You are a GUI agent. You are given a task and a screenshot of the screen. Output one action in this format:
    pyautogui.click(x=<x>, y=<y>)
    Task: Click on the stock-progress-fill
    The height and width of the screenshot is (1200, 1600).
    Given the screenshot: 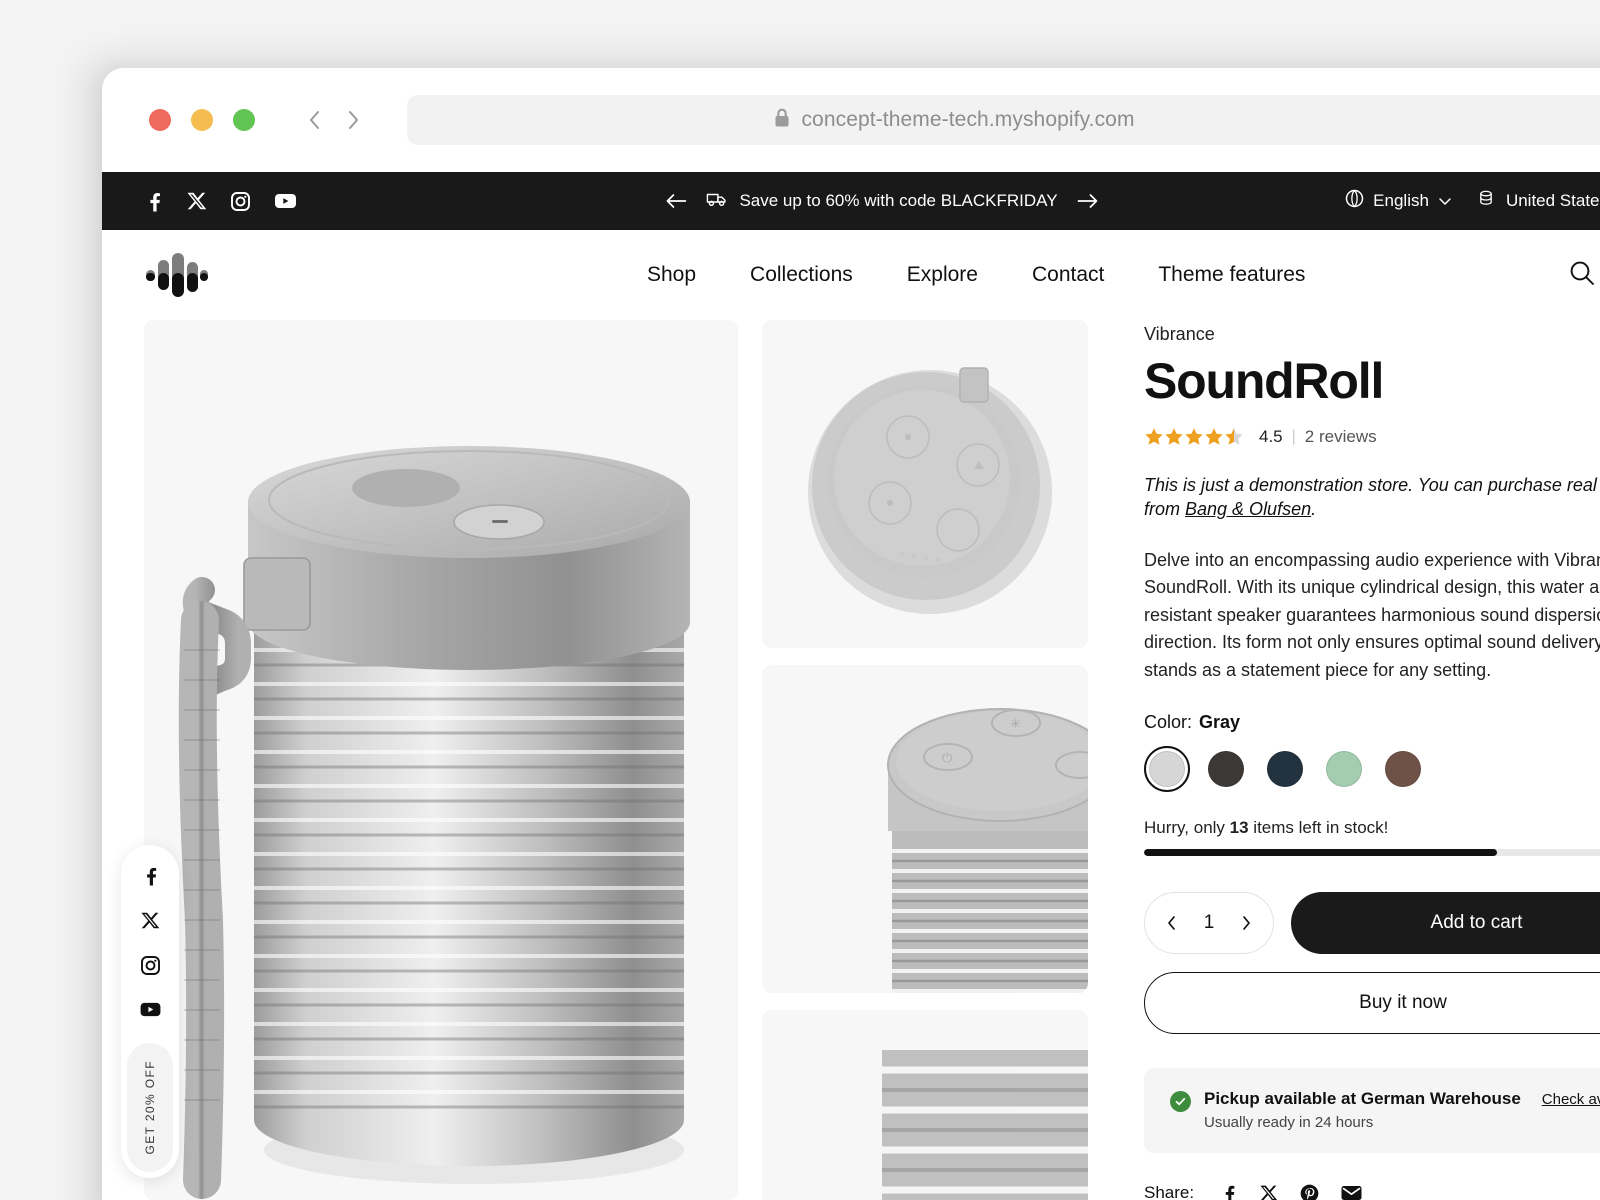 What is the action you would take?
    pyautogui.click(x=1320, y=852)
    